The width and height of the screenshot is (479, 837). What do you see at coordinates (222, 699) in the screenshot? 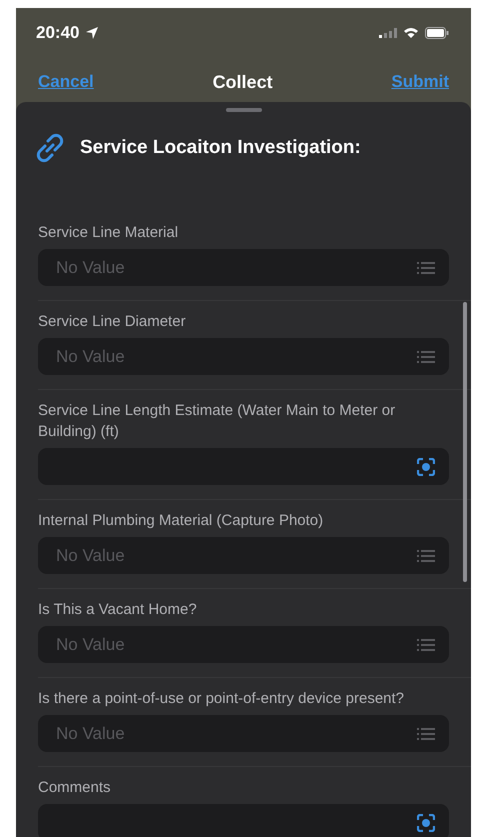
I see `field-label: Is there a point-of-use or point-of-entry device present?` at bounding box center [222, 699].